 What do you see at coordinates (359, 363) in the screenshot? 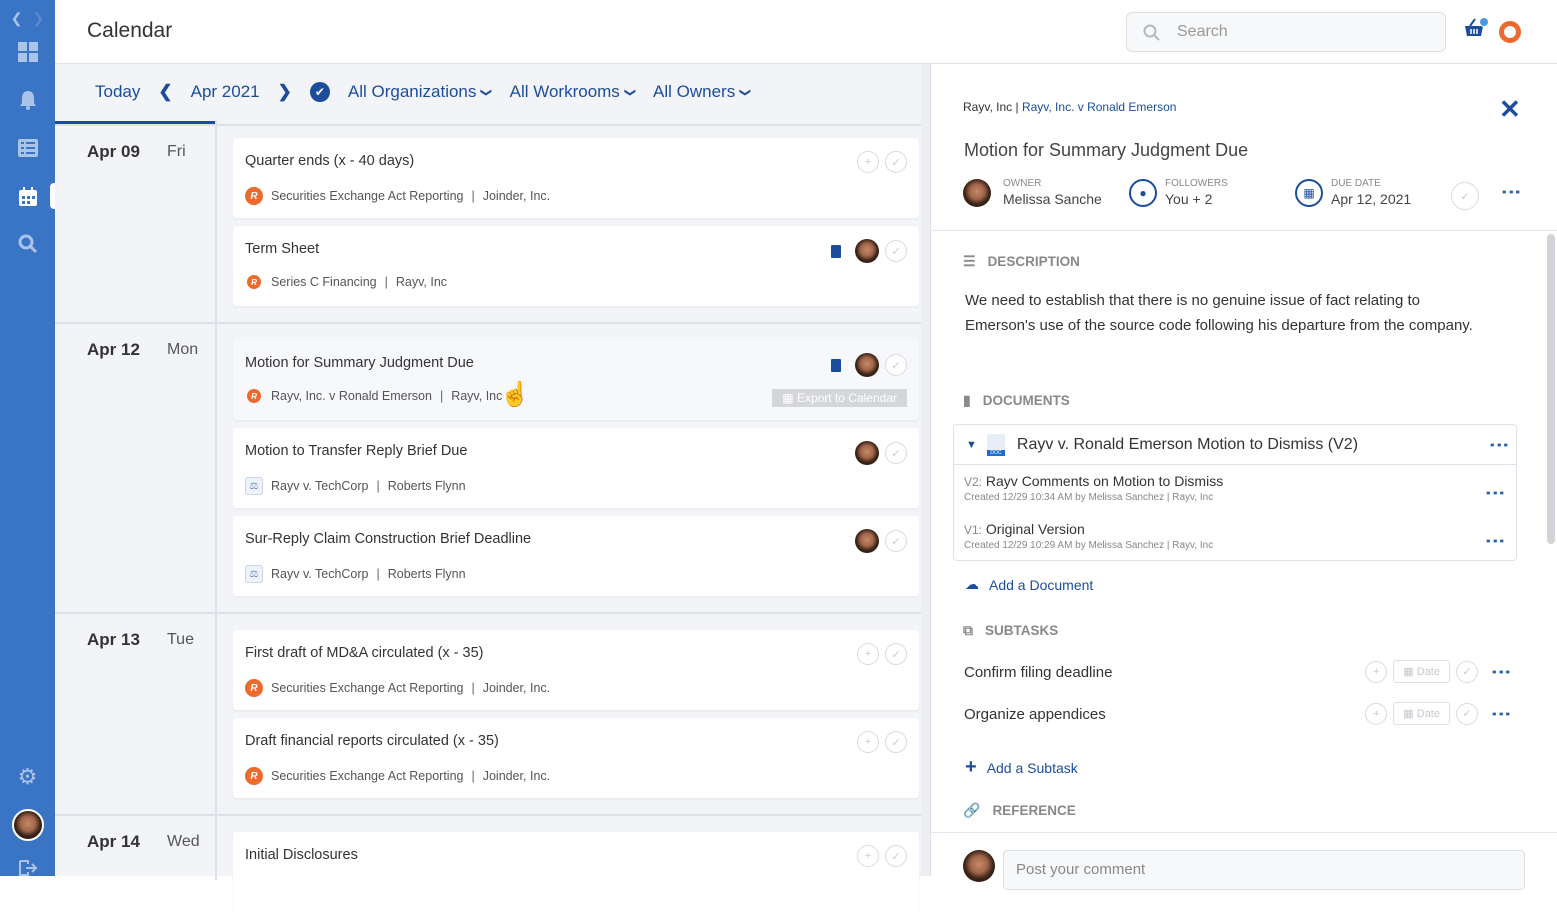
I see `event-title: Motion for Summary Judgment Due` at bounding box center [359, 363].